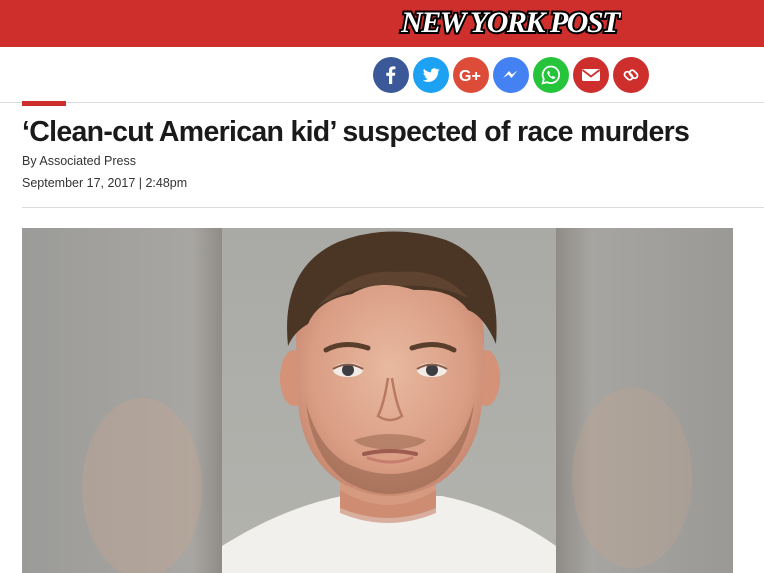 This screenshot has height=573, width=764. I want to click on messenger-share-button, so click(511, 75).